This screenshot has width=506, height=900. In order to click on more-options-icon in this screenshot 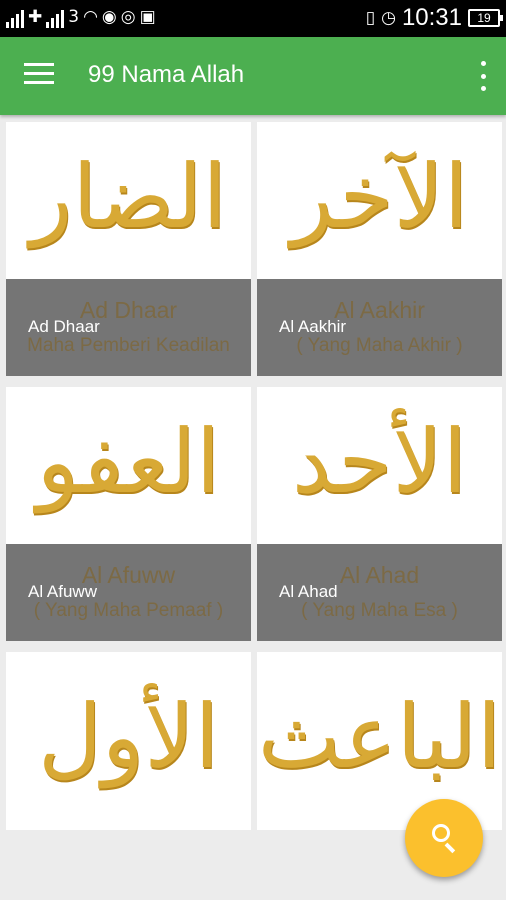, I will do `click(483, 76)`.